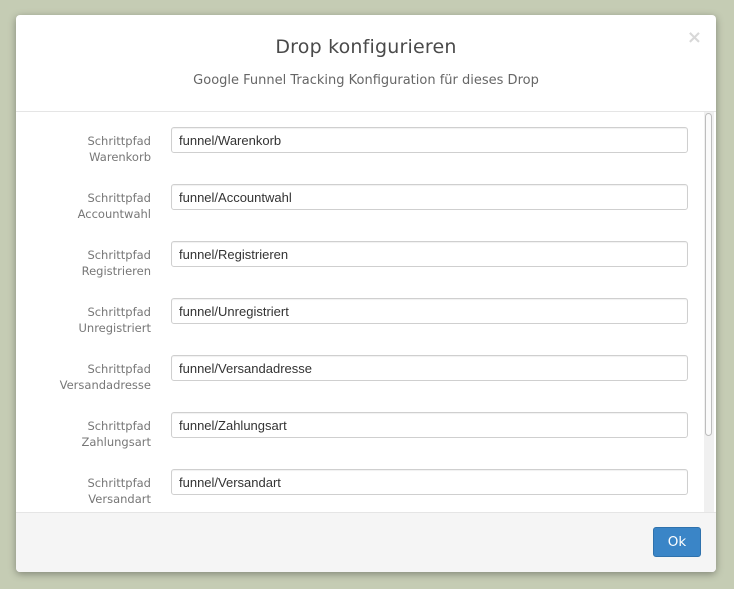 This screenshot has height=589, width=734. I want to click on field-label-unregistriert: Schrittpfad Unregistriert, so click(115, 320).